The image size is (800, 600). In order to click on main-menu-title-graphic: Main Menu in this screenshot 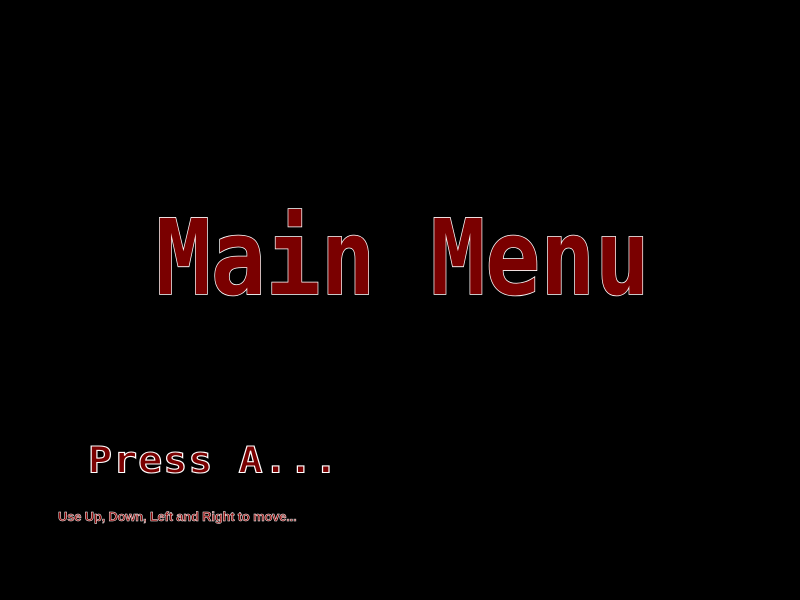, I will do `click(403, 258)`.